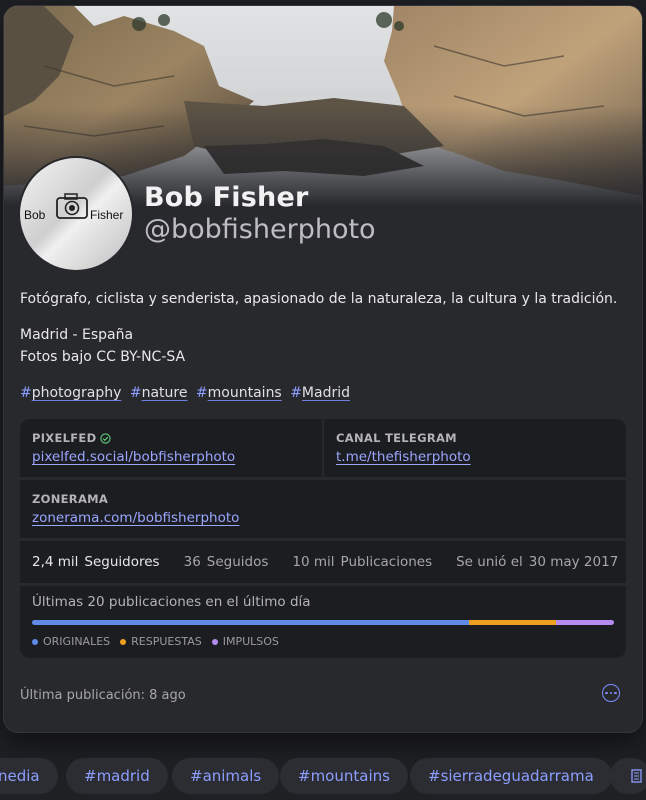 The width and height of the screenshot is (646, 800). What do you see at coordinates (77, 641) in the screenshot?
I see `legend-label: ORIGINALES` at bounding box center [77, 641].